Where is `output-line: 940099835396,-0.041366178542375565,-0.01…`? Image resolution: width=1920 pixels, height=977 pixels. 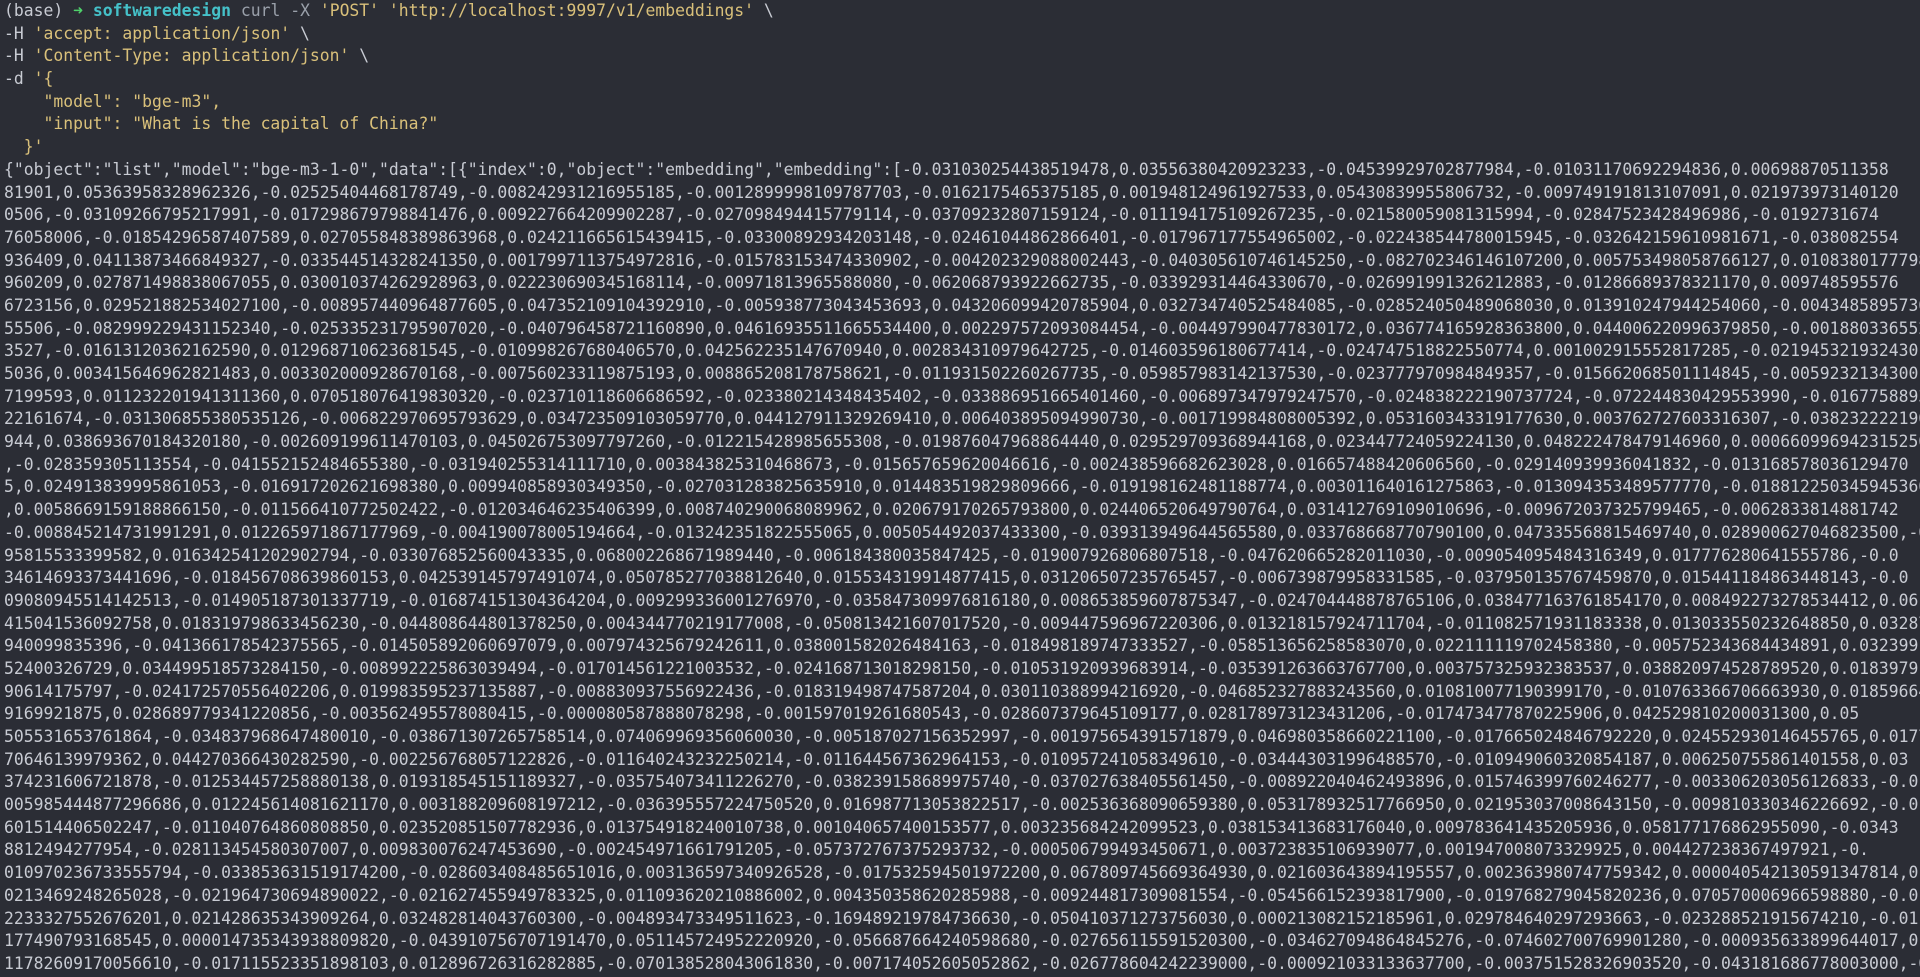
output-line: 940099835396,-0.041366178542375565,-0.01… is located at coordinates (961, 646).